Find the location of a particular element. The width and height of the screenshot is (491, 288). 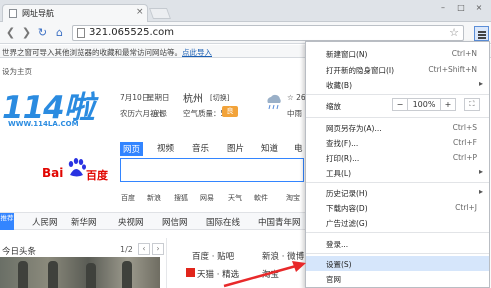

search-tab-music: 音乐 is located at coordinates (200, 148).